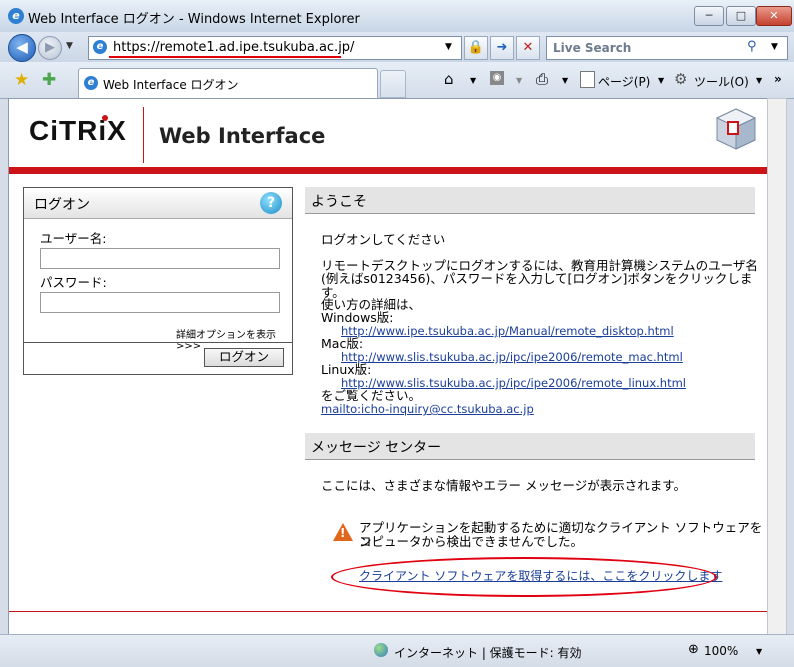  Describe the element at coordinates (709, 16) in the screenshot. I see `minimize-button: ─` at that location.